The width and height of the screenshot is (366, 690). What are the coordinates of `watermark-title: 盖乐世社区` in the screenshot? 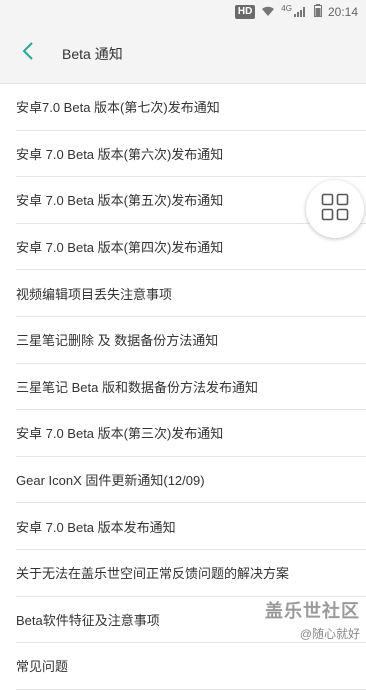 It's located at (312, 611).